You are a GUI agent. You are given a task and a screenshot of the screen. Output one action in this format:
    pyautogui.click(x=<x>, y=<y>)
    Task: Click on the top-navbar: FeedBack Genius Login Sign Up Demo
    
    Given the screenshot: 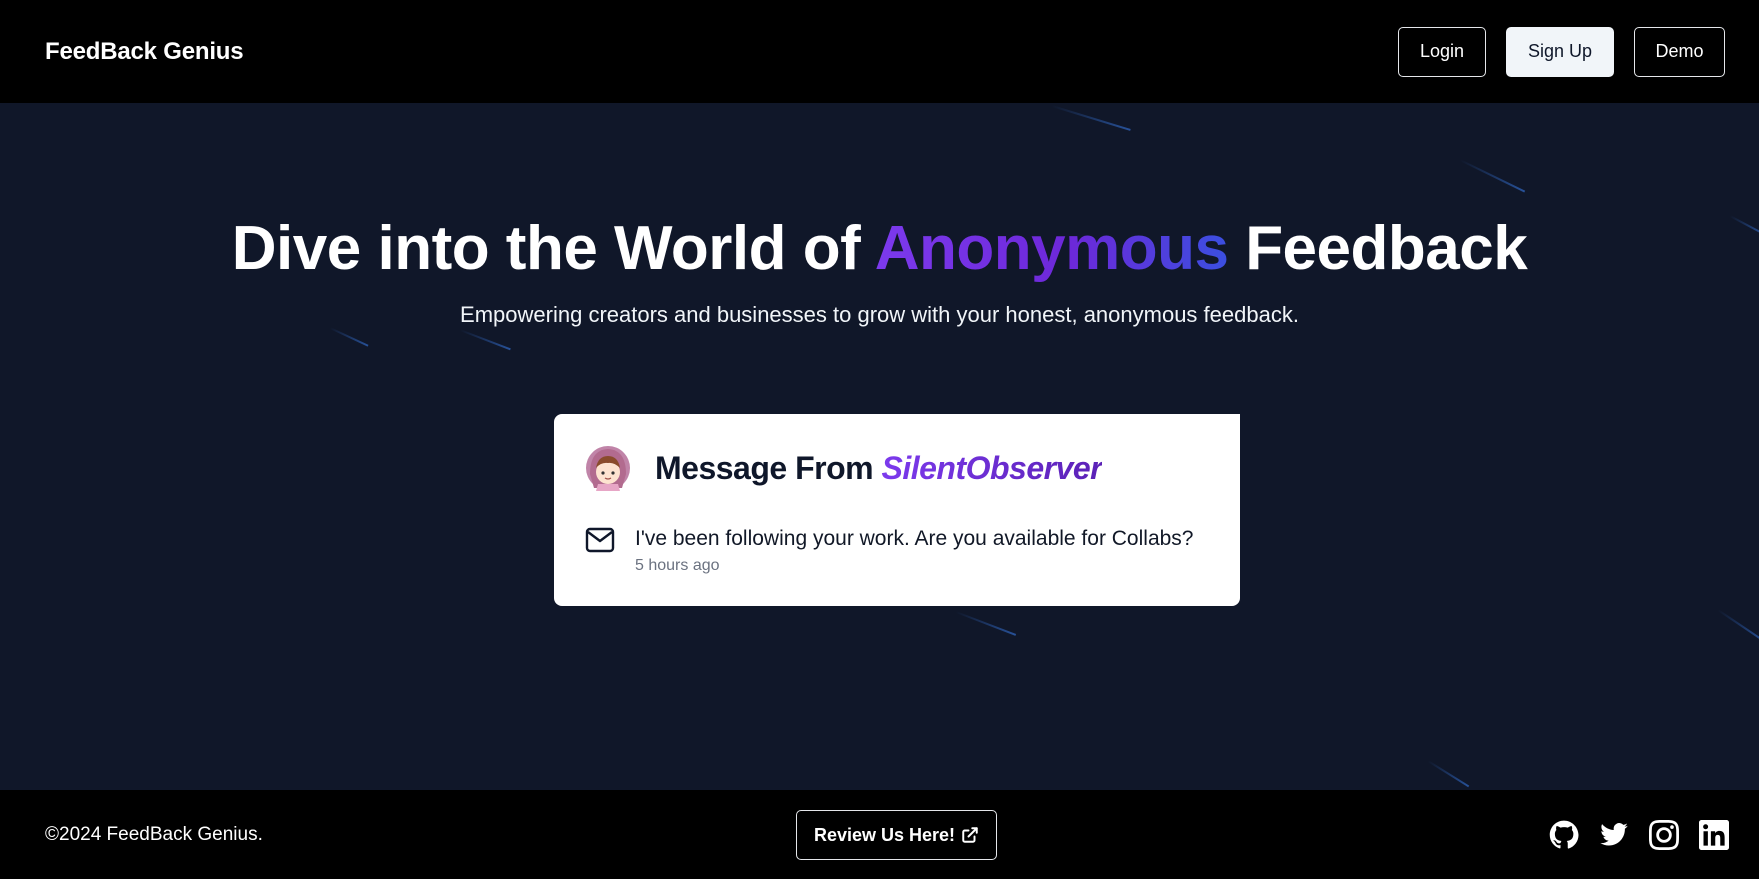 What is the action you would take?
    pyautogui.click(x=879, y=51)
    